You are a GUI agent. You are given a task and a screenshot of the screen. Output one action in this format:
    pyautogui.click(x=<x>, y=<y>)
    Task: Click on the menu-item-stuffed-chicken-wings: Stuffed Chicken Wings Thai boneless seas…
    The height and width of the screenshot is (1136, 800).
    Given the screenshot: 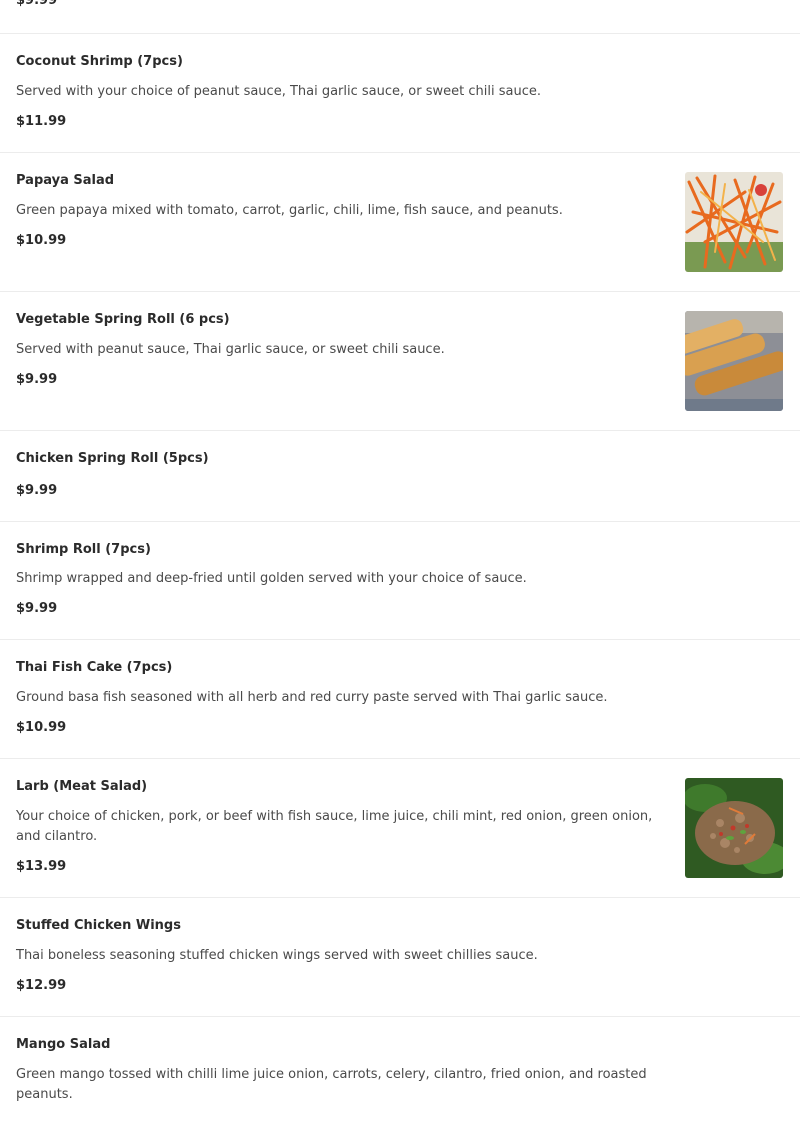 What is the action you would take?
    pyautogui.click(x=400, y=957)
    